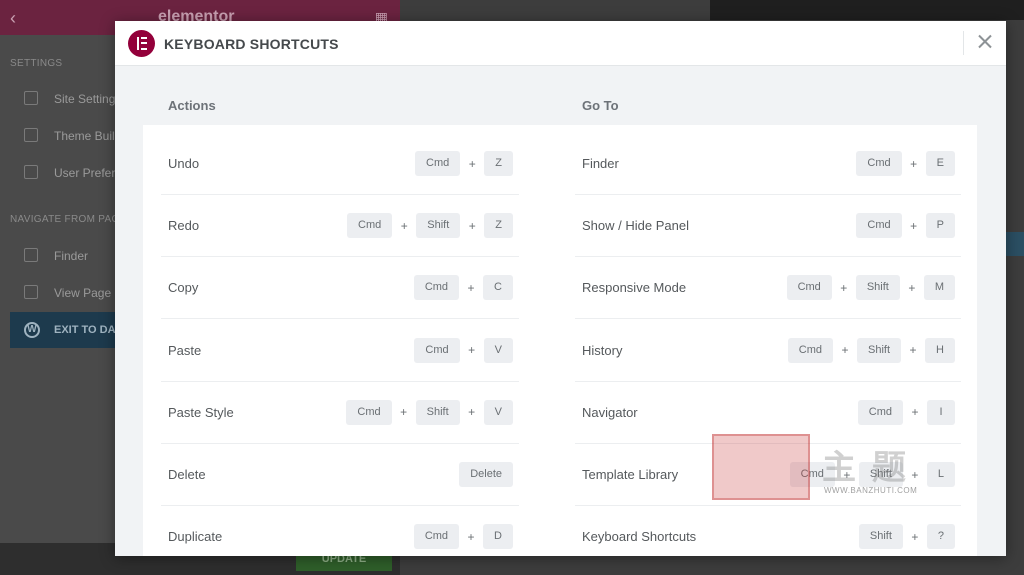 Image resolution: width=1024 pixels, height=575 pixels. What do you see at coordinates (939, 288) in the screenshot?
I see `key-cap: M` at bounding box center [939, 288].